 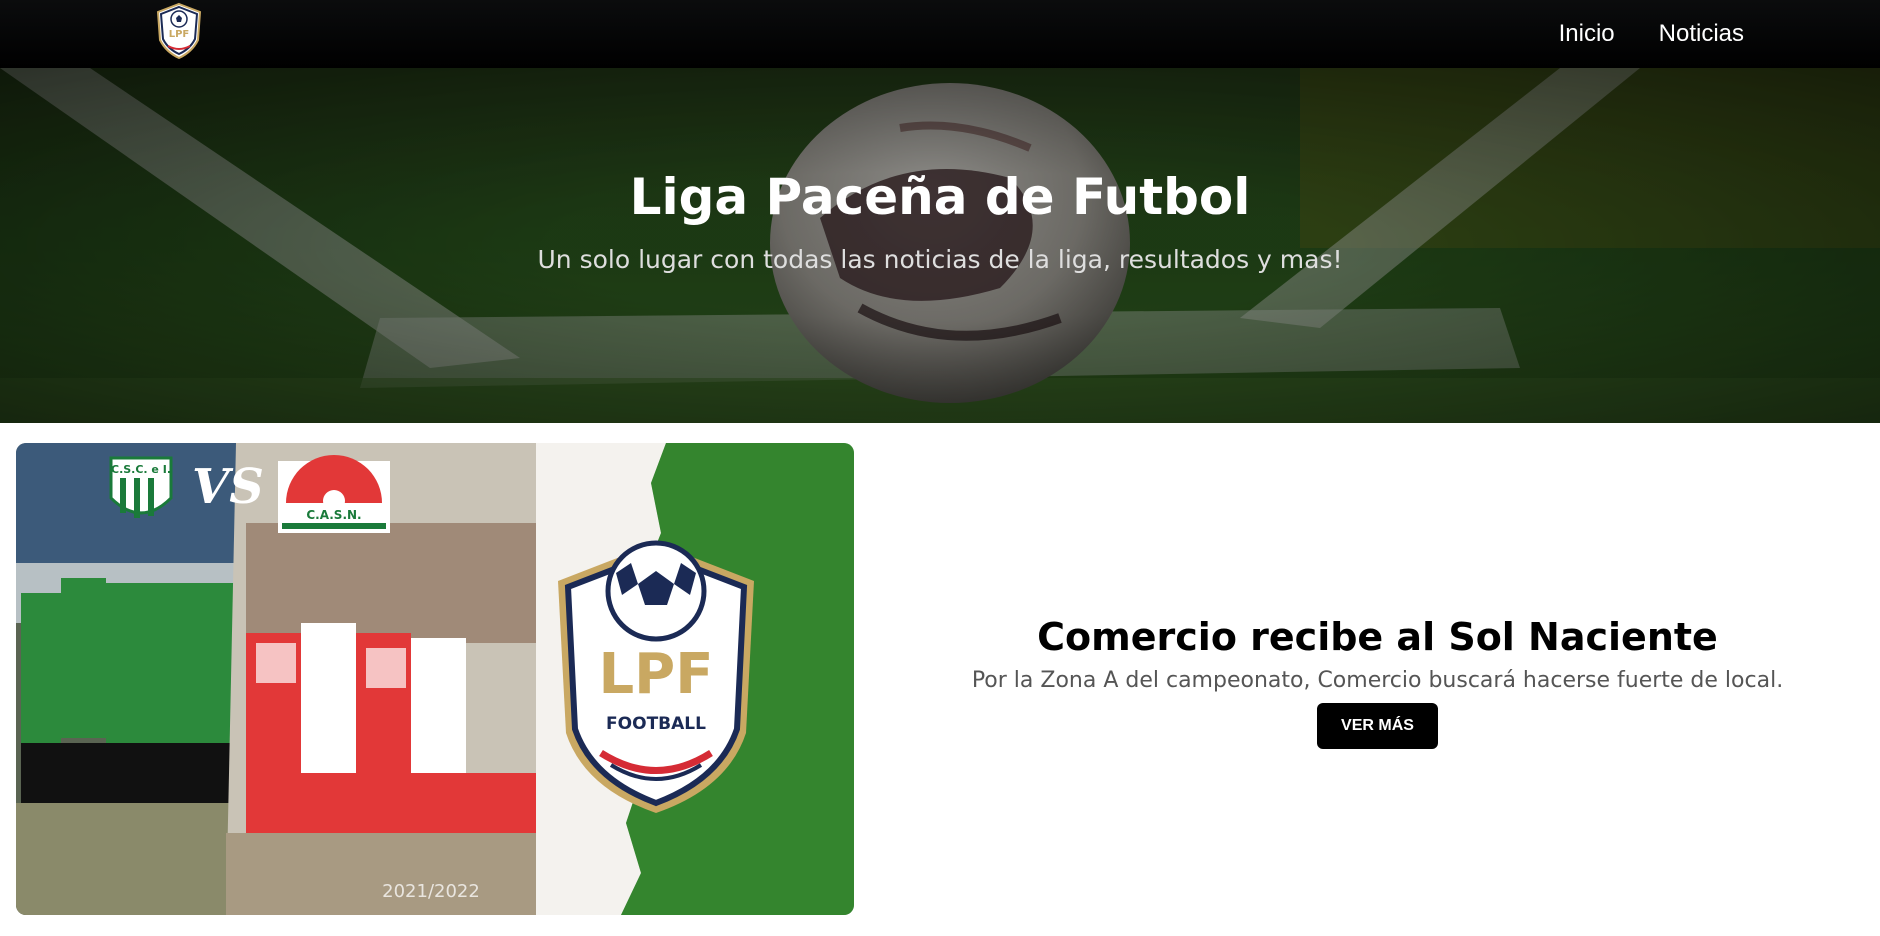 I want to click on main-nav: Inicio Noticias, so click(x=1651, y=34).